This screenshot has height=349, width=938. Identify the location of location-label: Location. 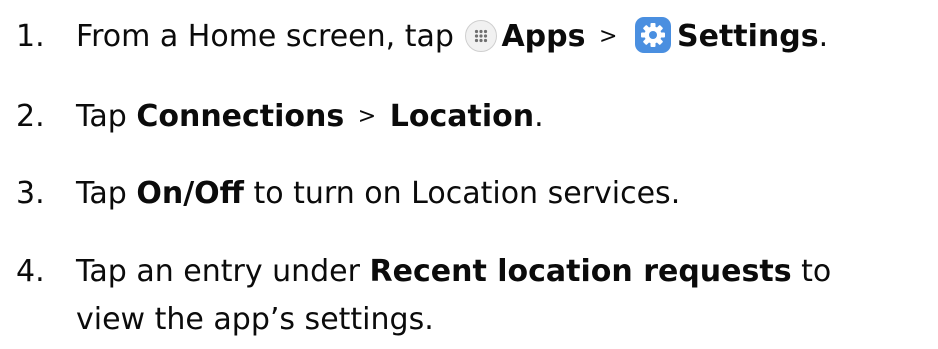
(462, 116).